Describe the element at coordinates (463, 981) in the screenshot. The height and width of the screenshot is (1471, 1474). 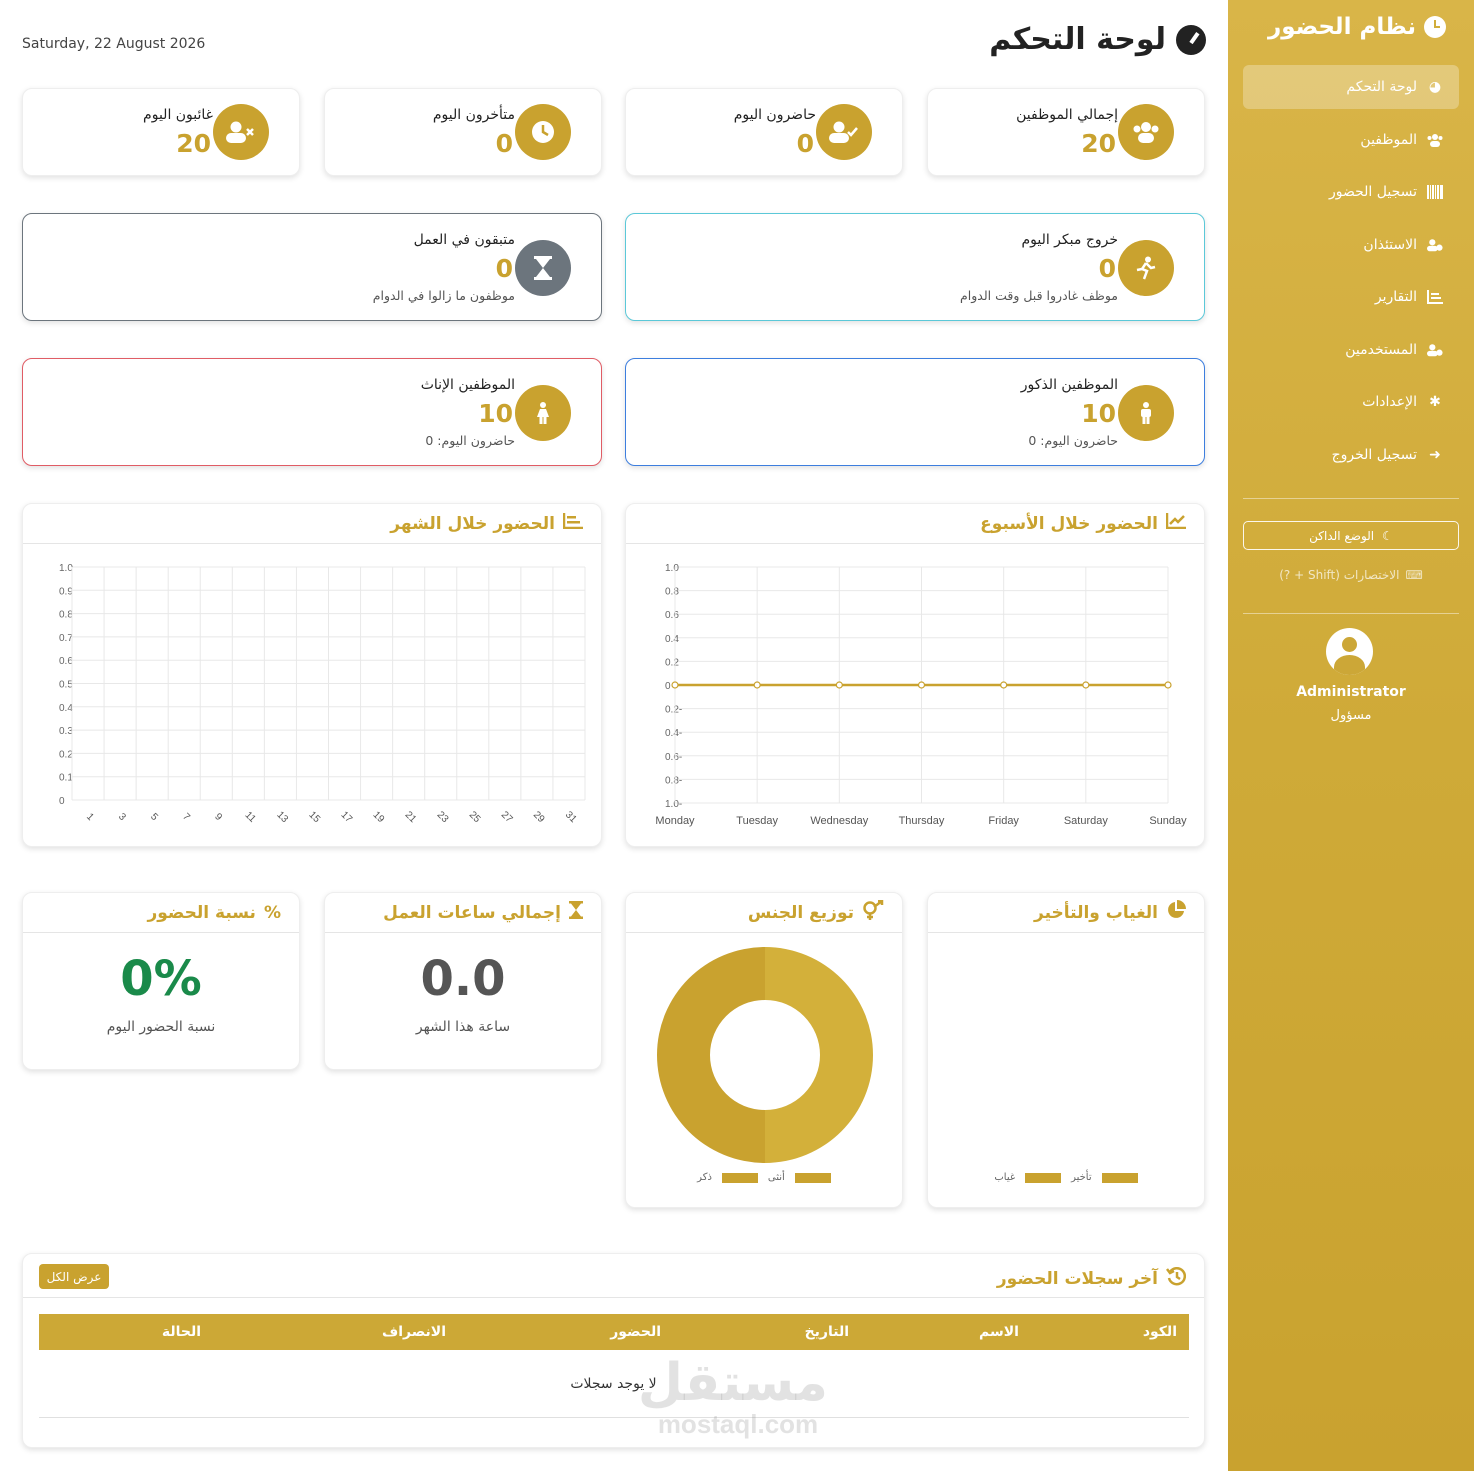
I see `work-hours-card: إجمالي ساعات العمل 0.0 ساعة هذا الشهر` at that location.